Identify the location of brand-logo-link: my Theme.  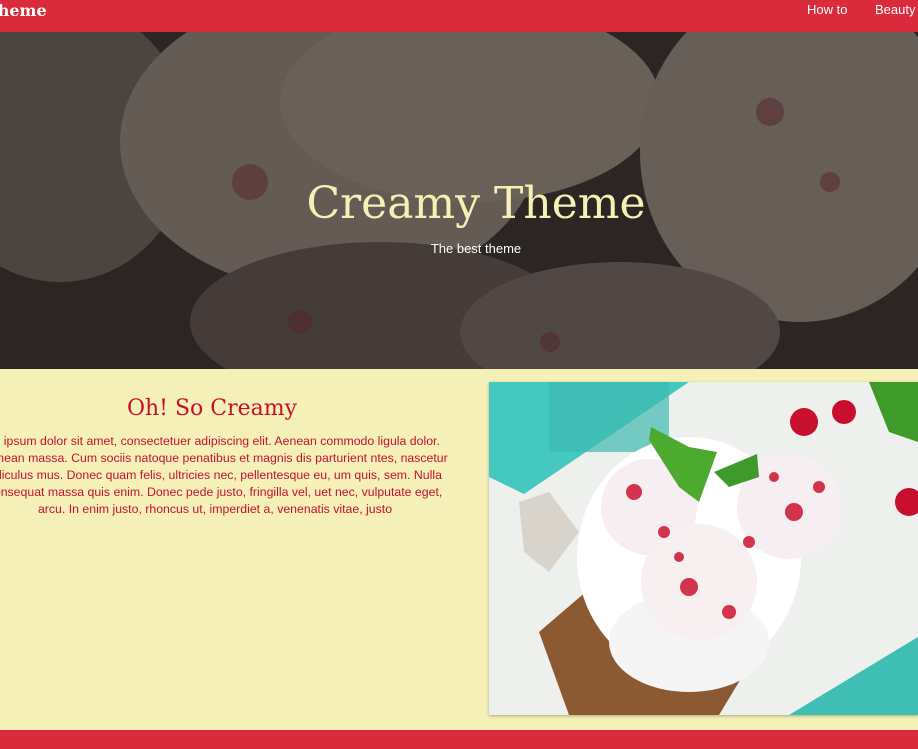
(23, 11).